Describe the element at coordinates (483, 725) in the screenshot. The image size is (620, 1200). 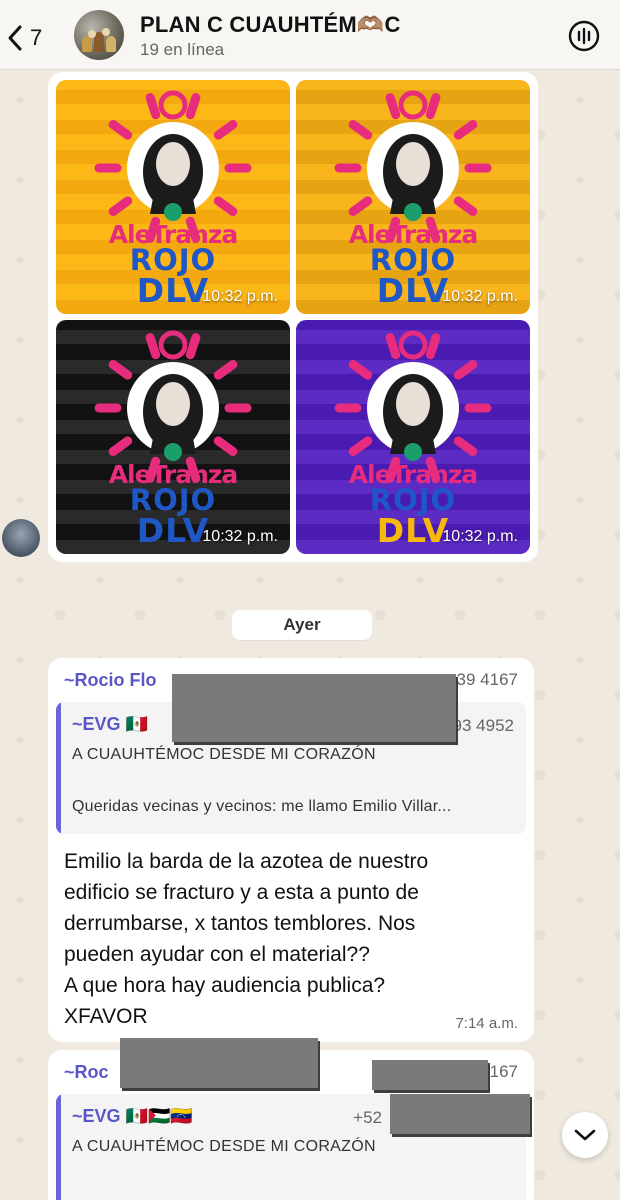
I see `quoted-sender-phone: 93 4952` at that location.